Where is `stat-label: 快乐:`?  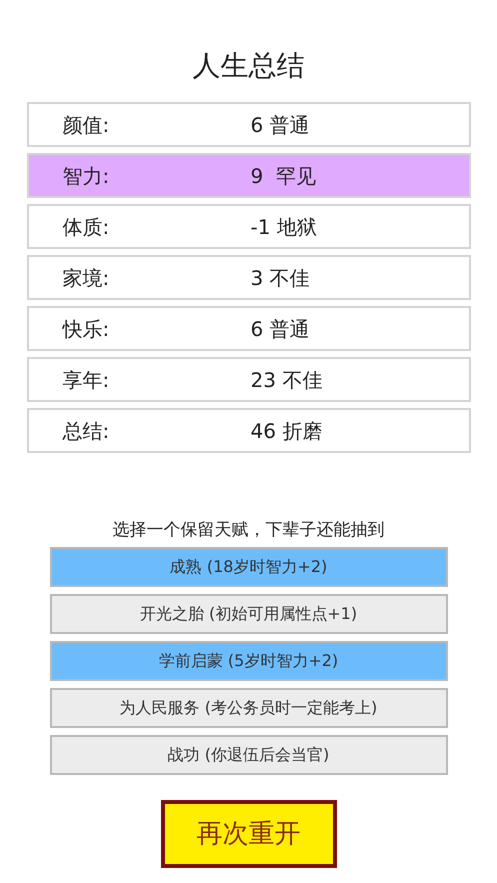
stat-label: 快乐: is located at coordinates (86, 329).